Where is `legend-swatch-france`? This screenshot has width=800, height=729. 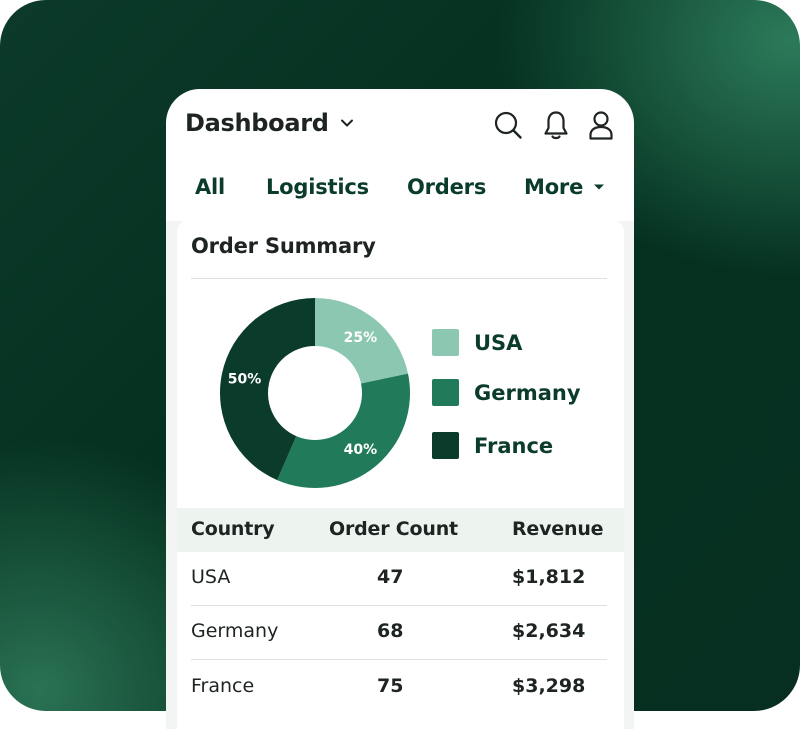 legend-swatch-france is located at coordinates (445, 445).